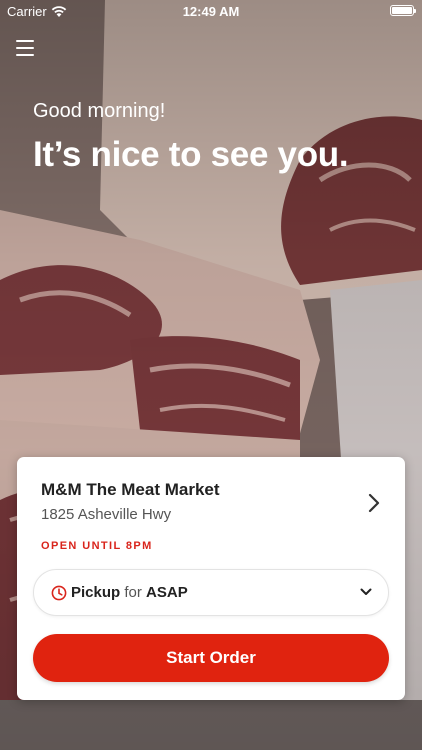 This screenshot has height=750, width=422. What do you see at coordinates (167, 592) in the screenshot?
I see `order-time: ASAP` at bounding box center [167, 592].